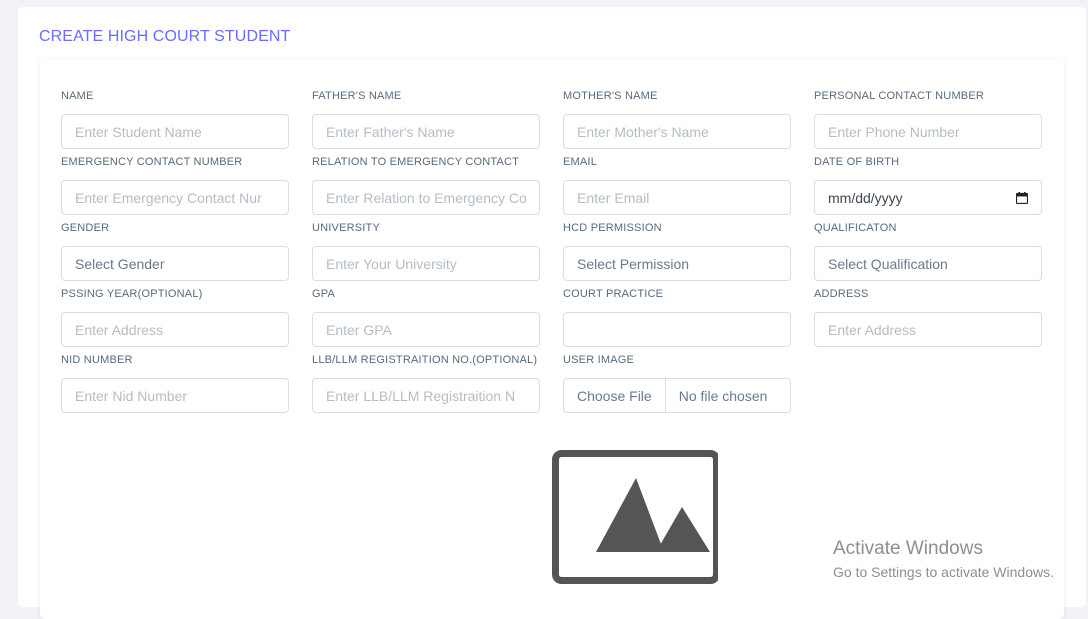 The height and width of the screenshot is (619, 1088). Describe the element at coordinates (723, 395) in the screenshot. I see `file-status: No file chosen` at that location.